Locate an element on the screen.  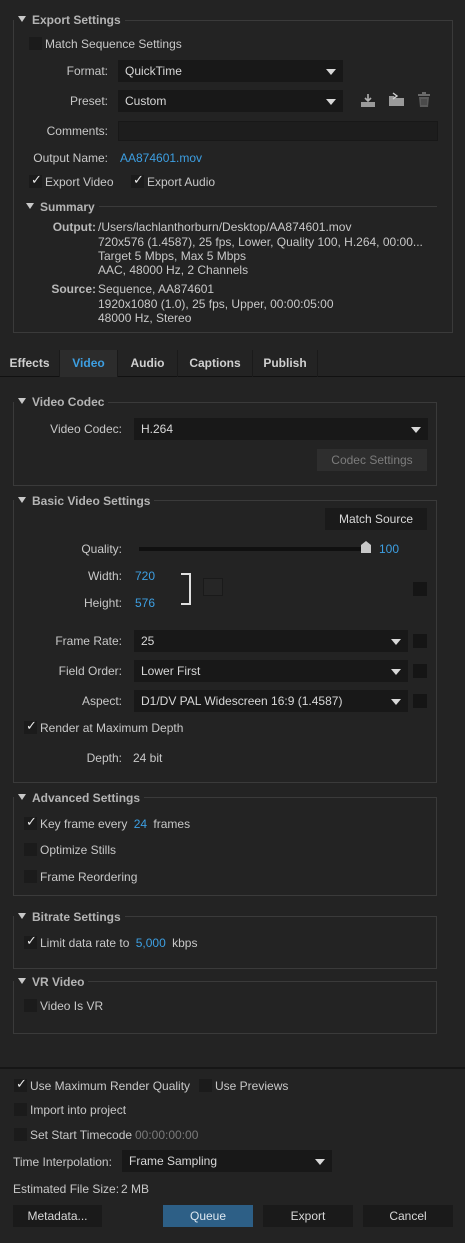
basic-video-title: Basic Video Settings is located at coordinates (91, 501).